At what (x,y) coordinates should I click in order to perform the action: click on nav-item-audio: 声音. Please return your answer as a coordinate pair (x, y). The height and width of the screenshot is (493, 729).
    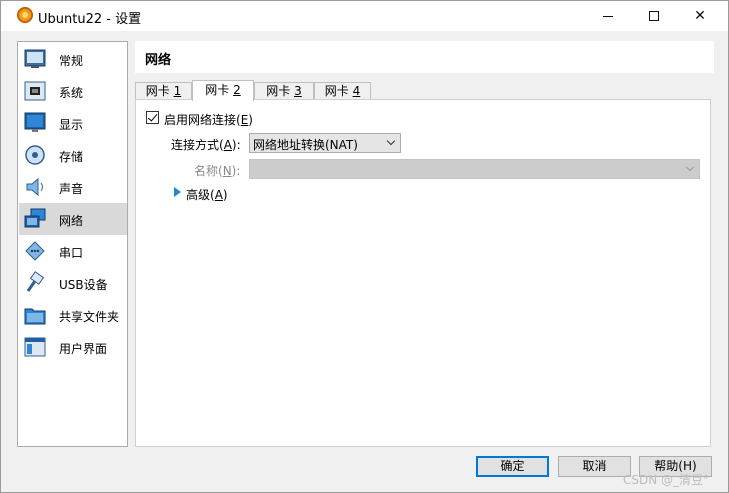
    Looking at the image, I should click on (73, 187).